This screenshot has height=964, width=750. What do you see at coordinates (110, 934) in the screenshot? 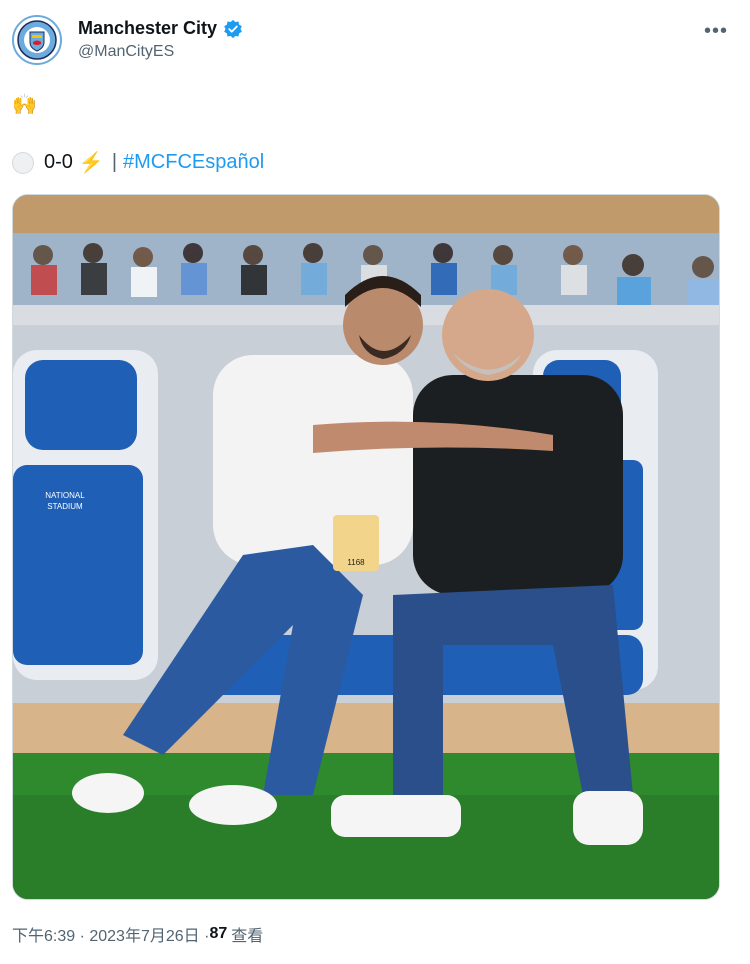
I see `tweet-timestamp: 下午6:39 · 2023年7月26日 ·` at bounding box center [110, 934].